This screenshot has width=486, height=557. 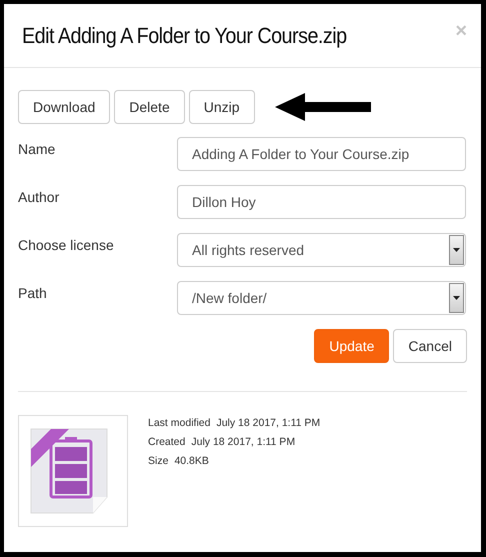 I want to click on cancel-button: Cancel, so click(x=430, y=346).